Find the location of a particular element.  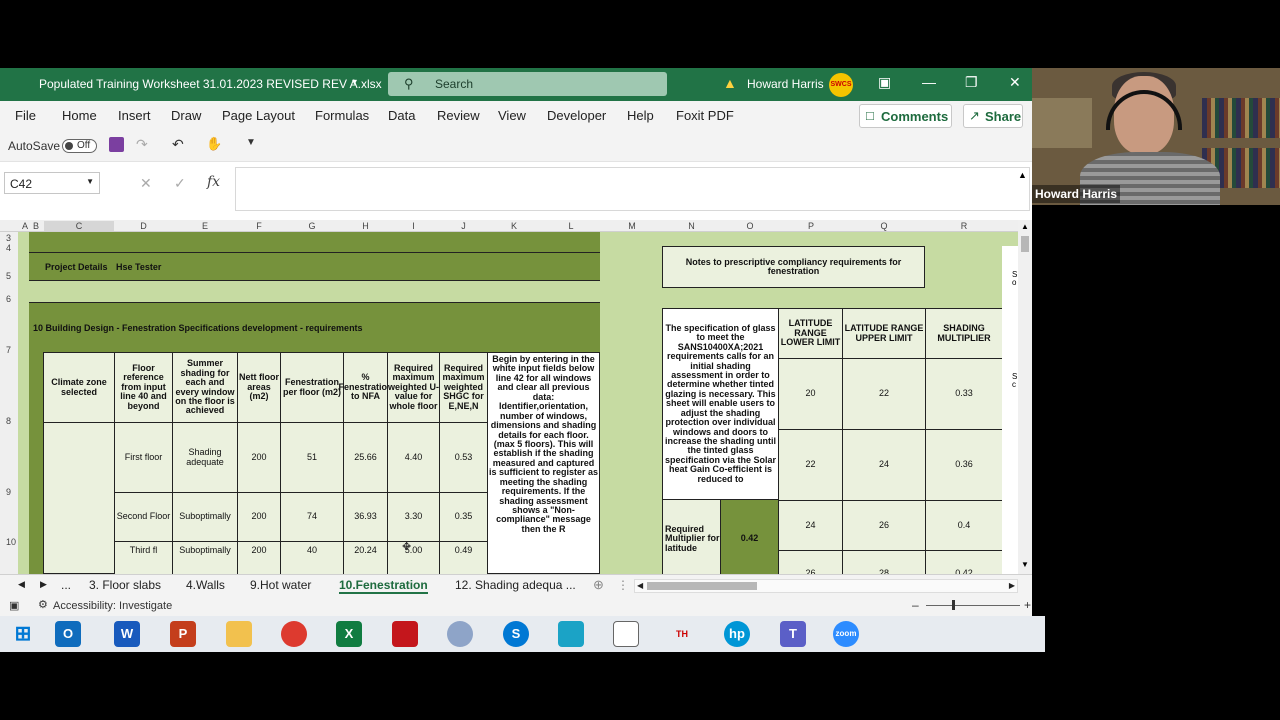

column-header-b: B is located at coordinates (36, 226).